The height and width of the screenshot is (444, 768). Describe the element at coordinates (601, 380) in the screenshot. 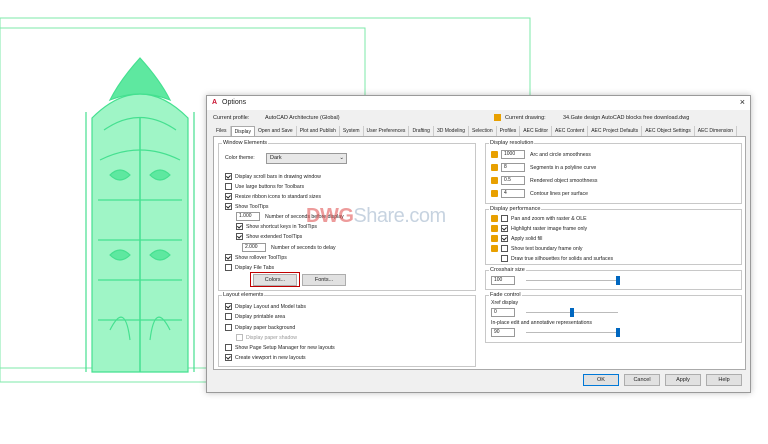

I see `ok-button: OK` at that location.